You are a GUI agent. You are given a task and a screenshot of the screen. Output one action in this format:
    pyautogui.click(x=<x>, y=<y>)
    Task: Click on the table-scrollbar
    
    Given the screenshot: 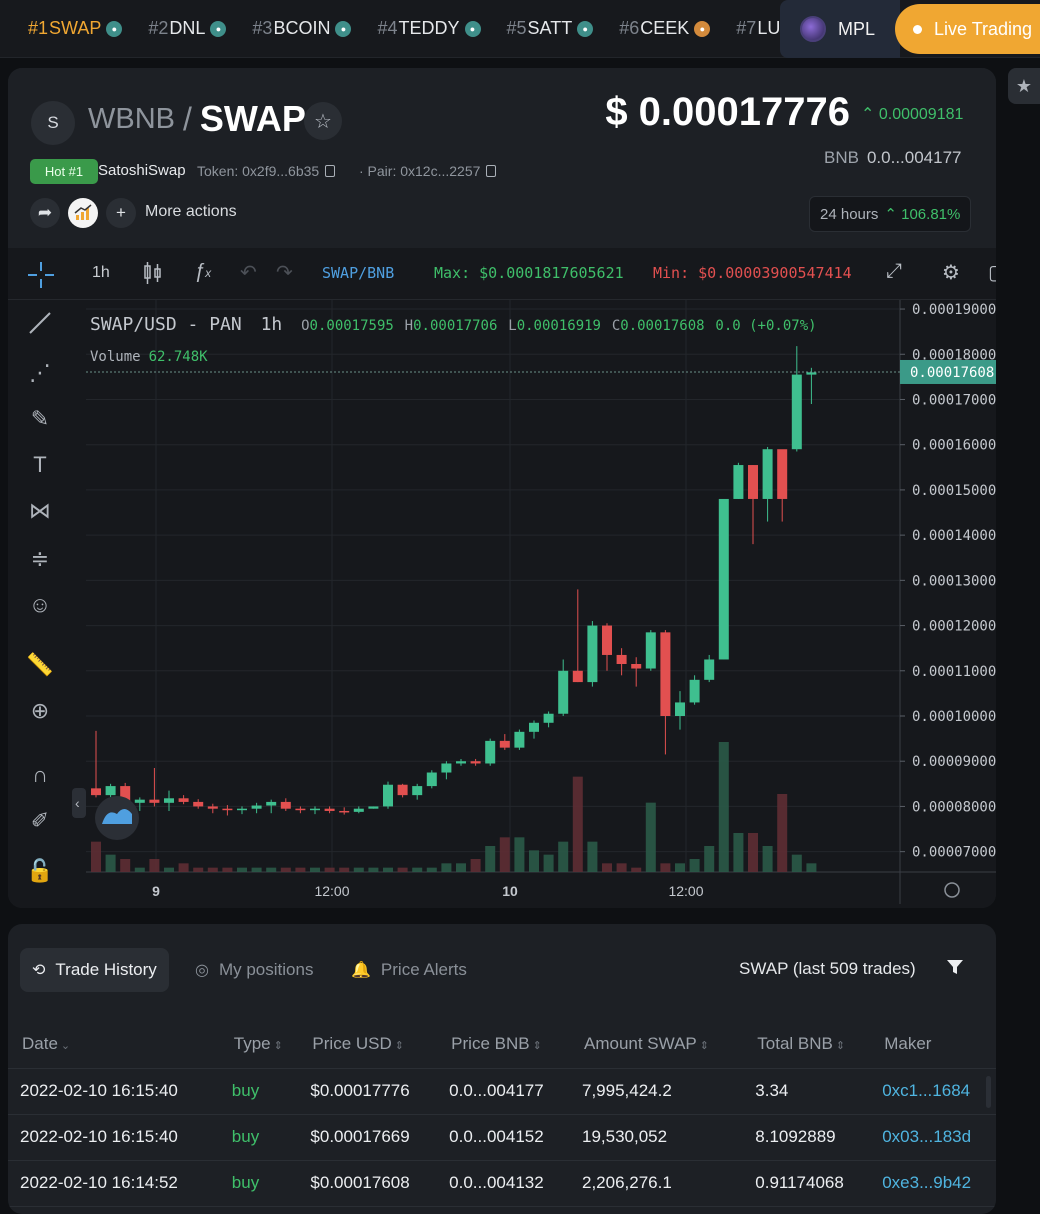 What is the action you would take?
    pyautogui.click(x=988, y=1092)
    